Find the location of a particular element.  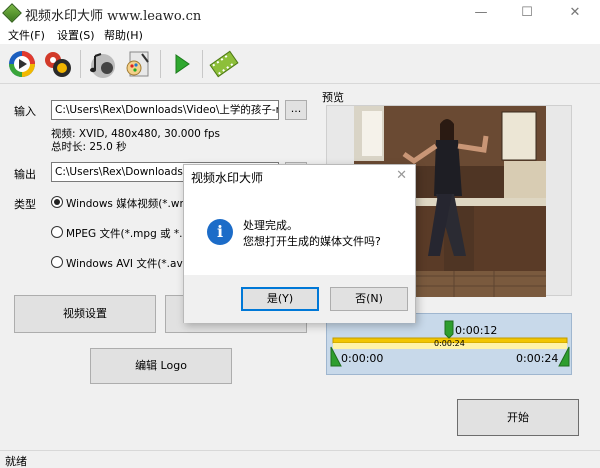

dialog-message-line1: 处理完成。 is located at coordinates (270, 225).